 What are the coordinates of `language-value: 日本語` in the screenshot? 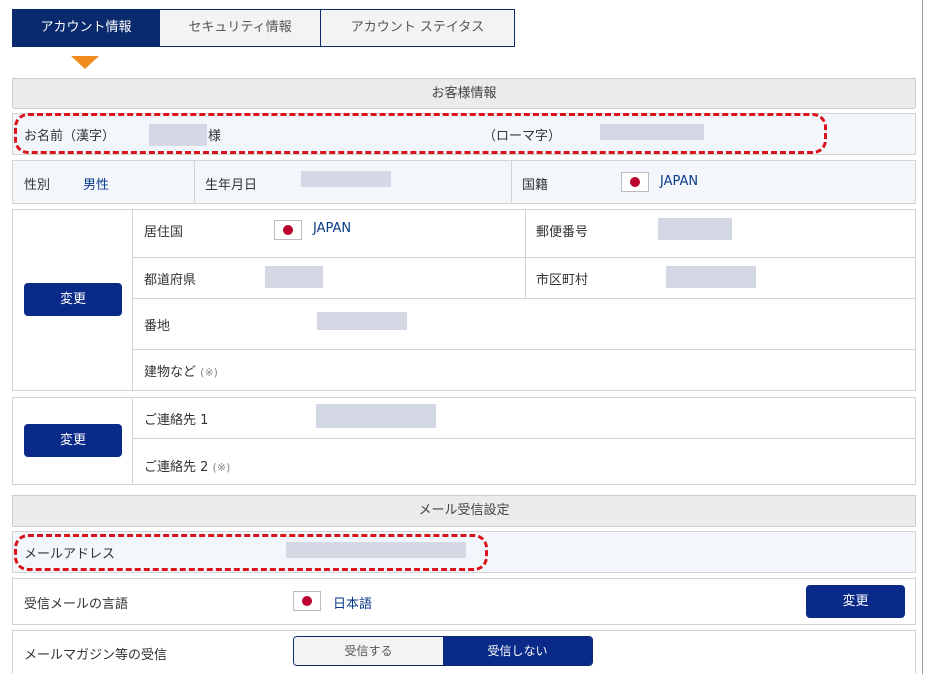 It's located at (353, 604).